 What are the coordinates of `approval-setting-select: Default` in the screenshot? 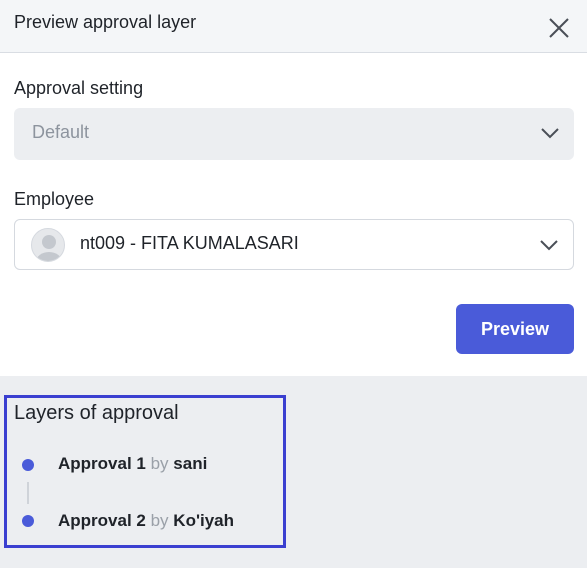 It's located at (294, 134).